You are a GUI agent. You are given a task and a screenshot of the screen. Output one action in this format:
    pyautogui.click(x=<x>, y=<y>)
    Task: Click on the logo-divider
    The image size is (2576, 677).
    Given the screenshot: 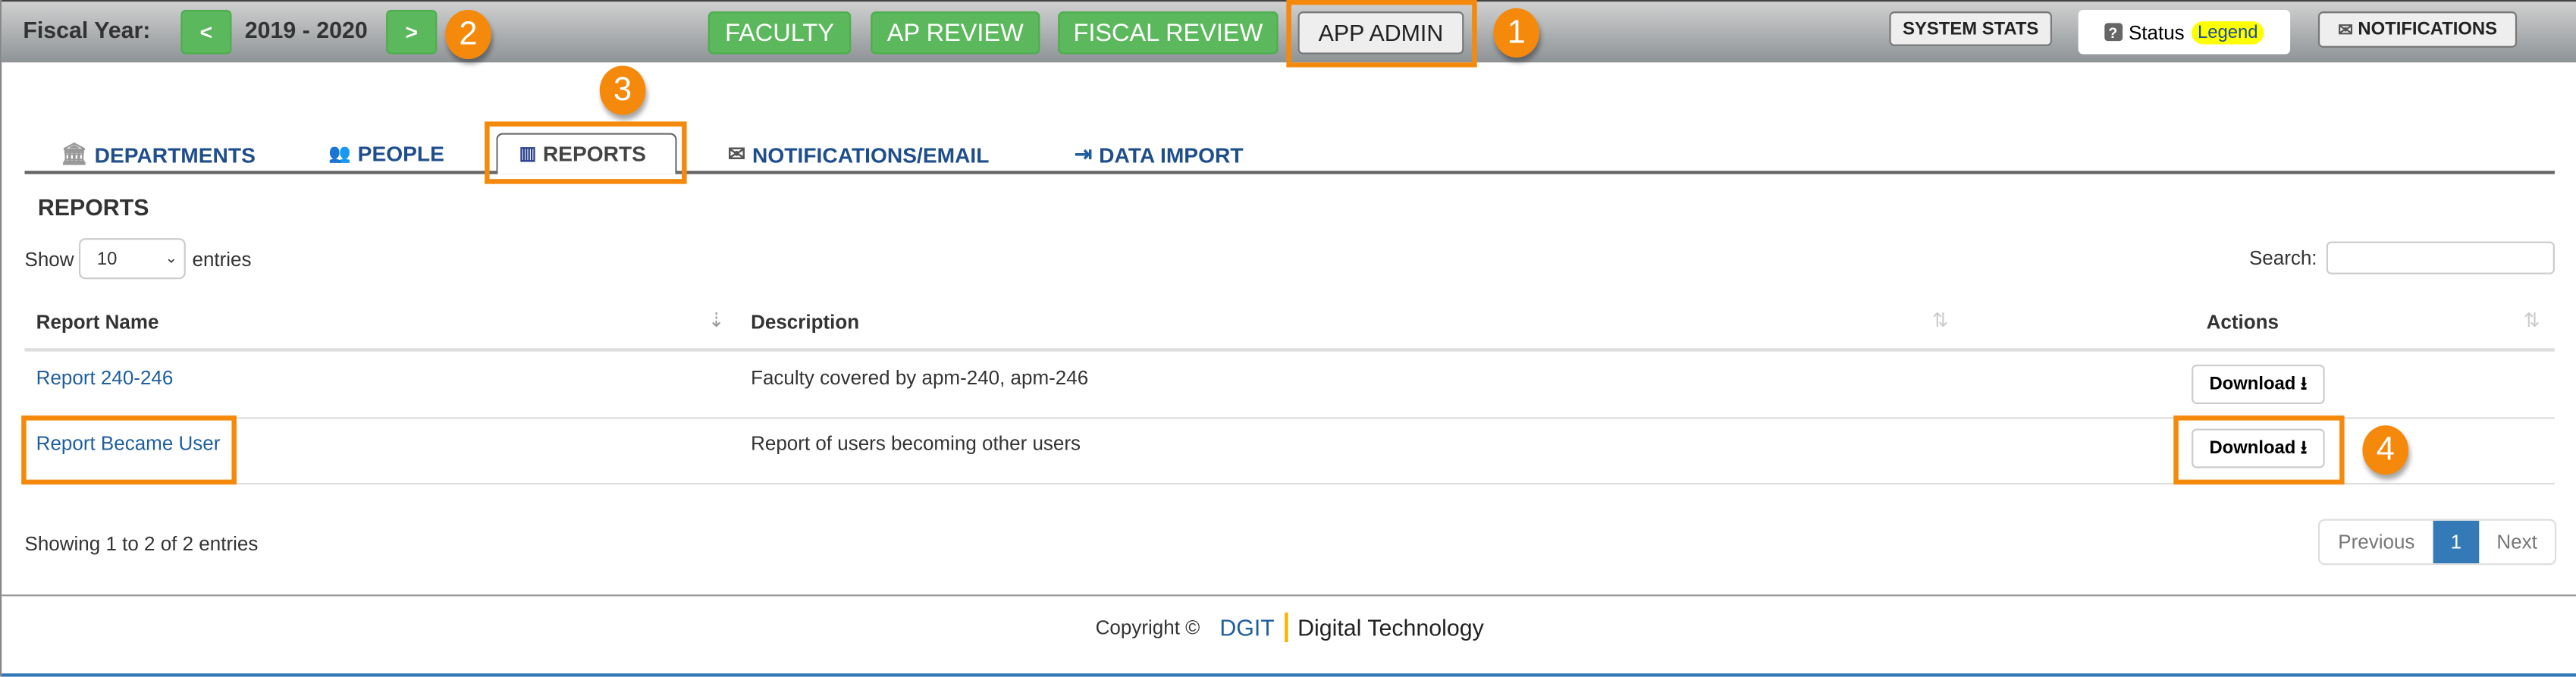 What is the action you would take?
    pyautogui.click(x=1286, y=628)
    